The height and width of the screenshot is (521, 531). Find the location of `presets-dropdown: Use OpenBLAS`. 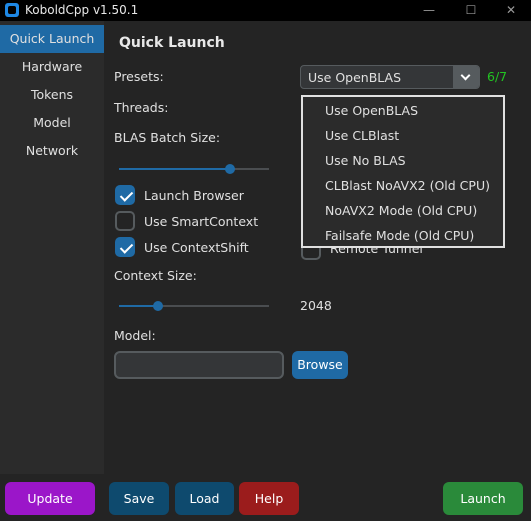

presets-dropdown: Use OpenBLAS is located at coordinates (390, 77).